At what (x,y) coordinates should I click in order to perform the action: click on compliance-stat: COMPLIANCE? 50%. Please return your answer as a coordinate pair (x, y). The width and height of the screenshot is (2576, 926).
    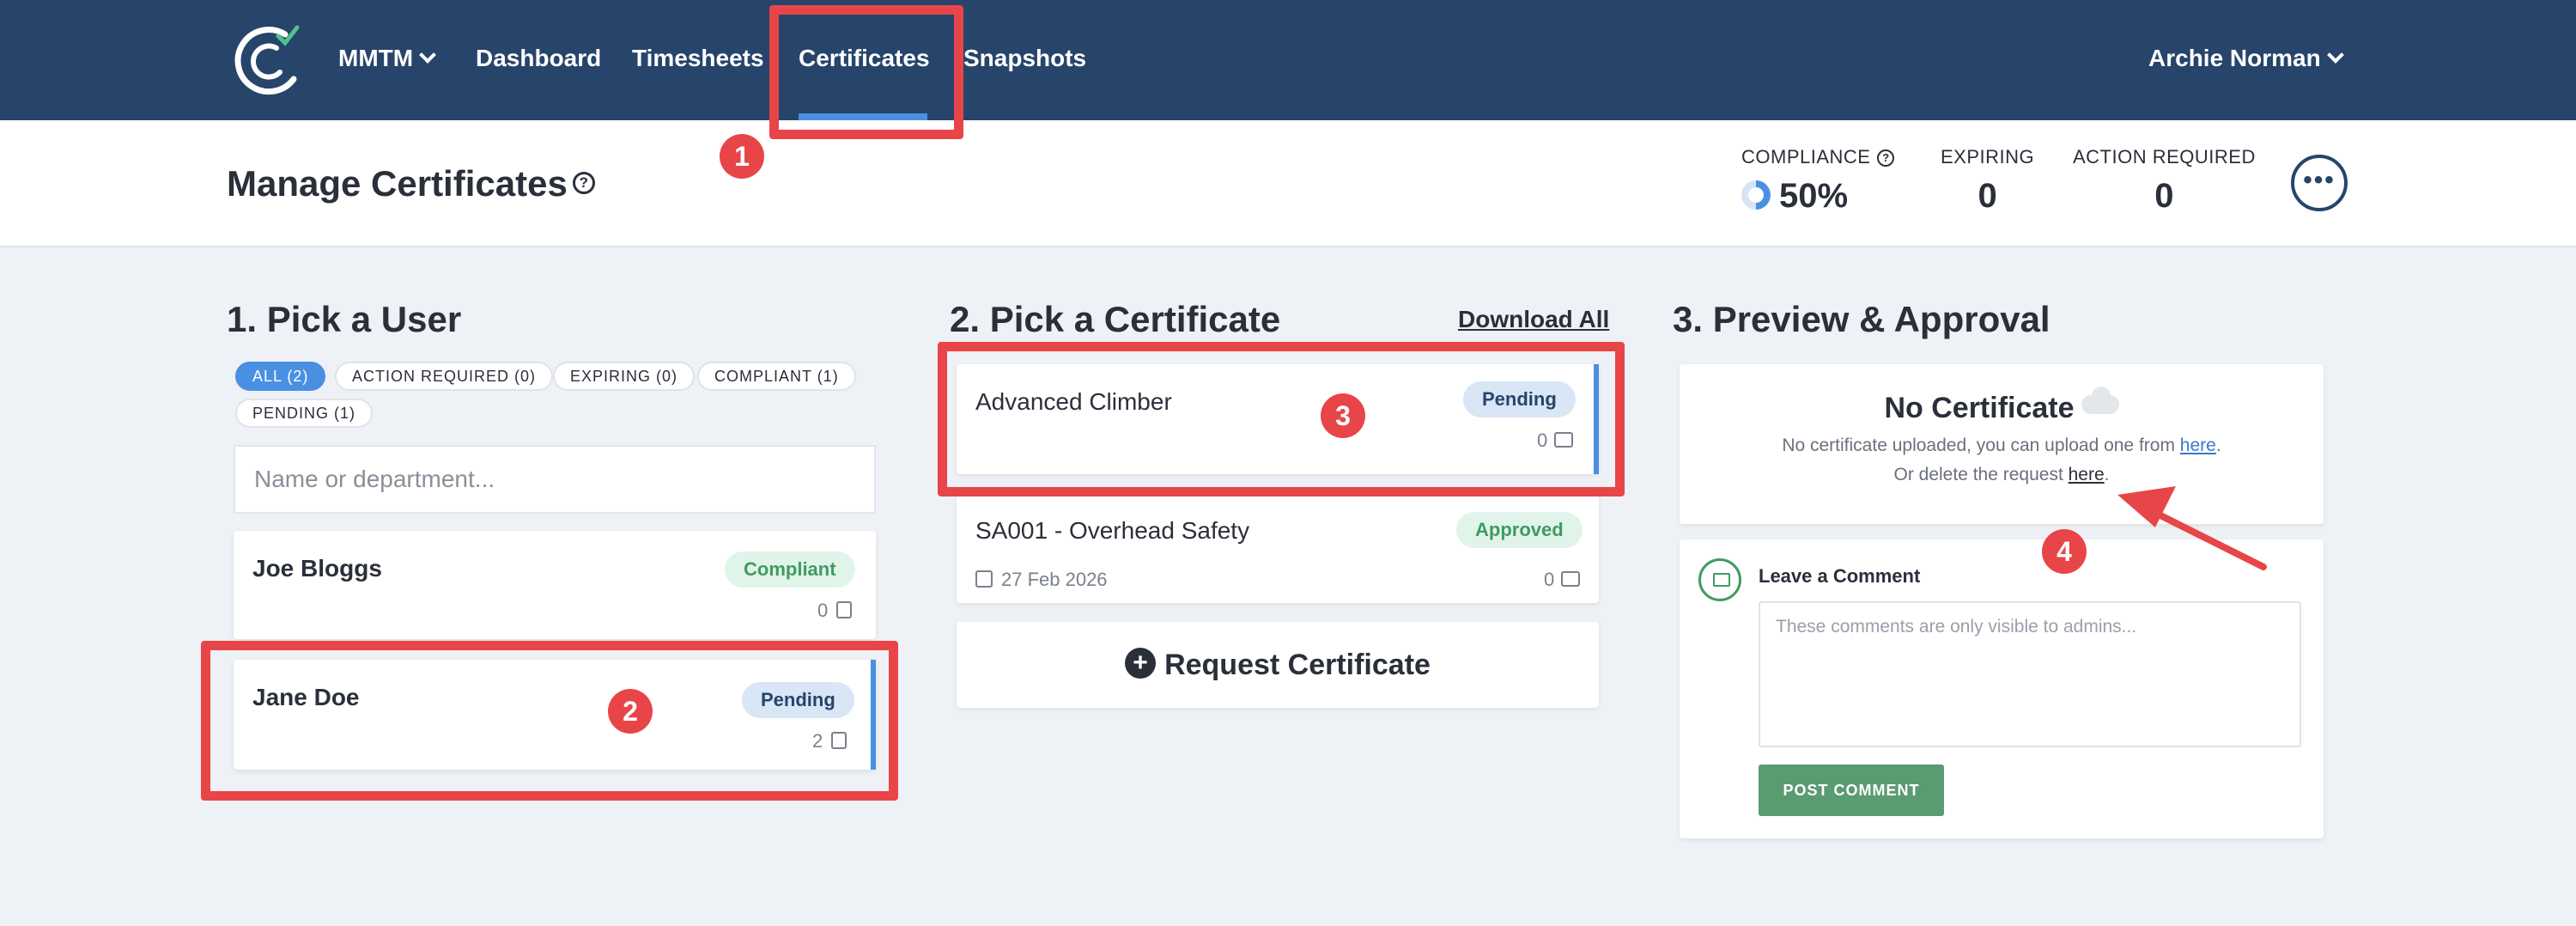
    Looking at the image, I should click on (1818, 181).